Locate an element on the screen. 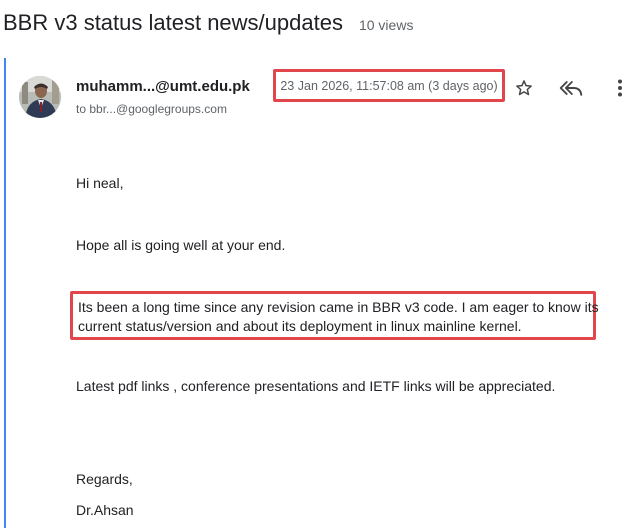  signature-text: Dr.Ahsan is located at coordinates (105, 510).